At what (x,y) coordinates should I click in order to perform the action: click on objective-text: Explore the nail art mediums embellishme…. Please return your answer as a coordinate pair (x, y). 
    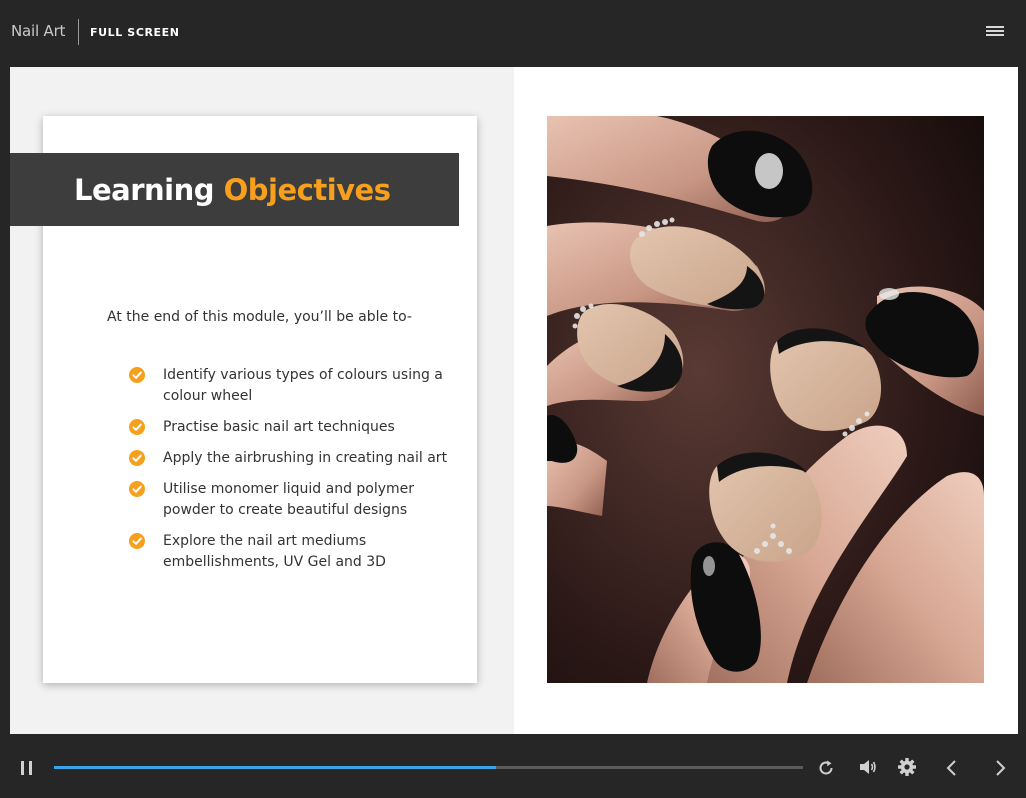
    Looking at the image, I should click on (274, 551).